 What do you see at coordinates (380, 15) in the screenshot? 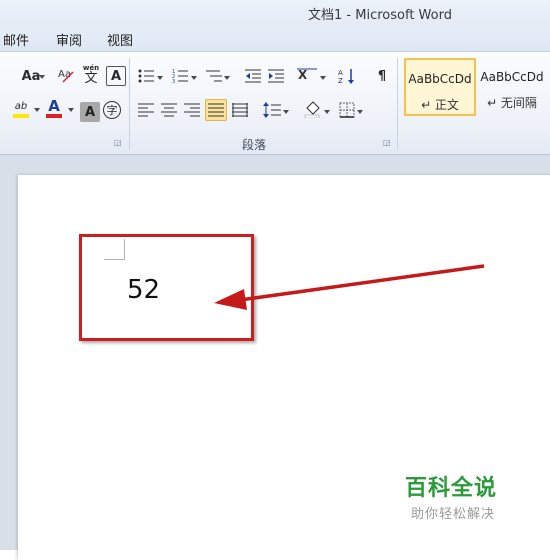
I see `window-title: 文档1 - Microsoft Word` at bounding box center [380, 15].